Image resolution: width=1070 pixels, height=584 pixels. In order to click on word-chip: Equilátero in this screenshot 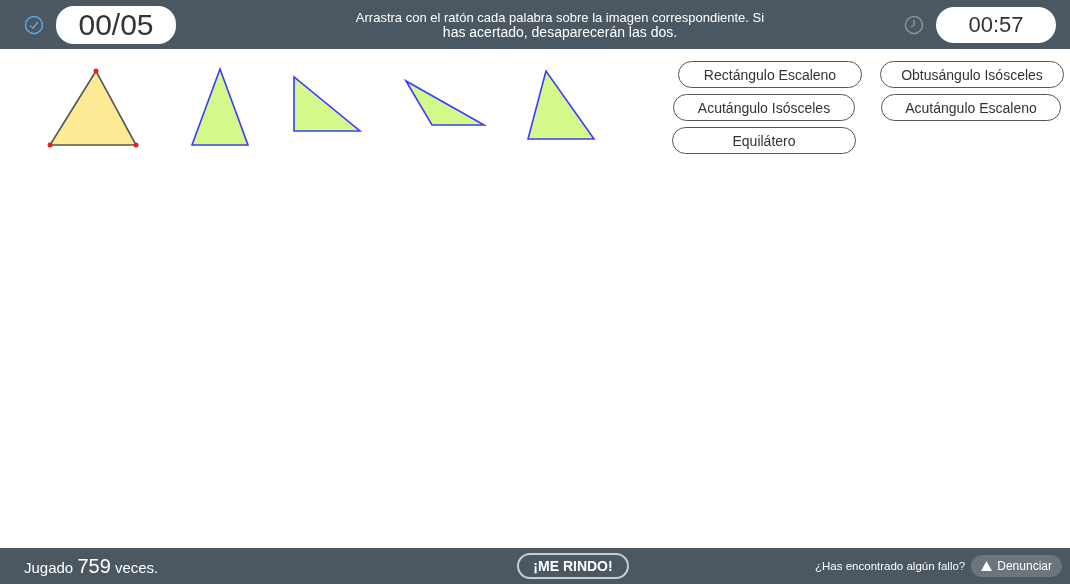, I will do `click(764, 140)`.